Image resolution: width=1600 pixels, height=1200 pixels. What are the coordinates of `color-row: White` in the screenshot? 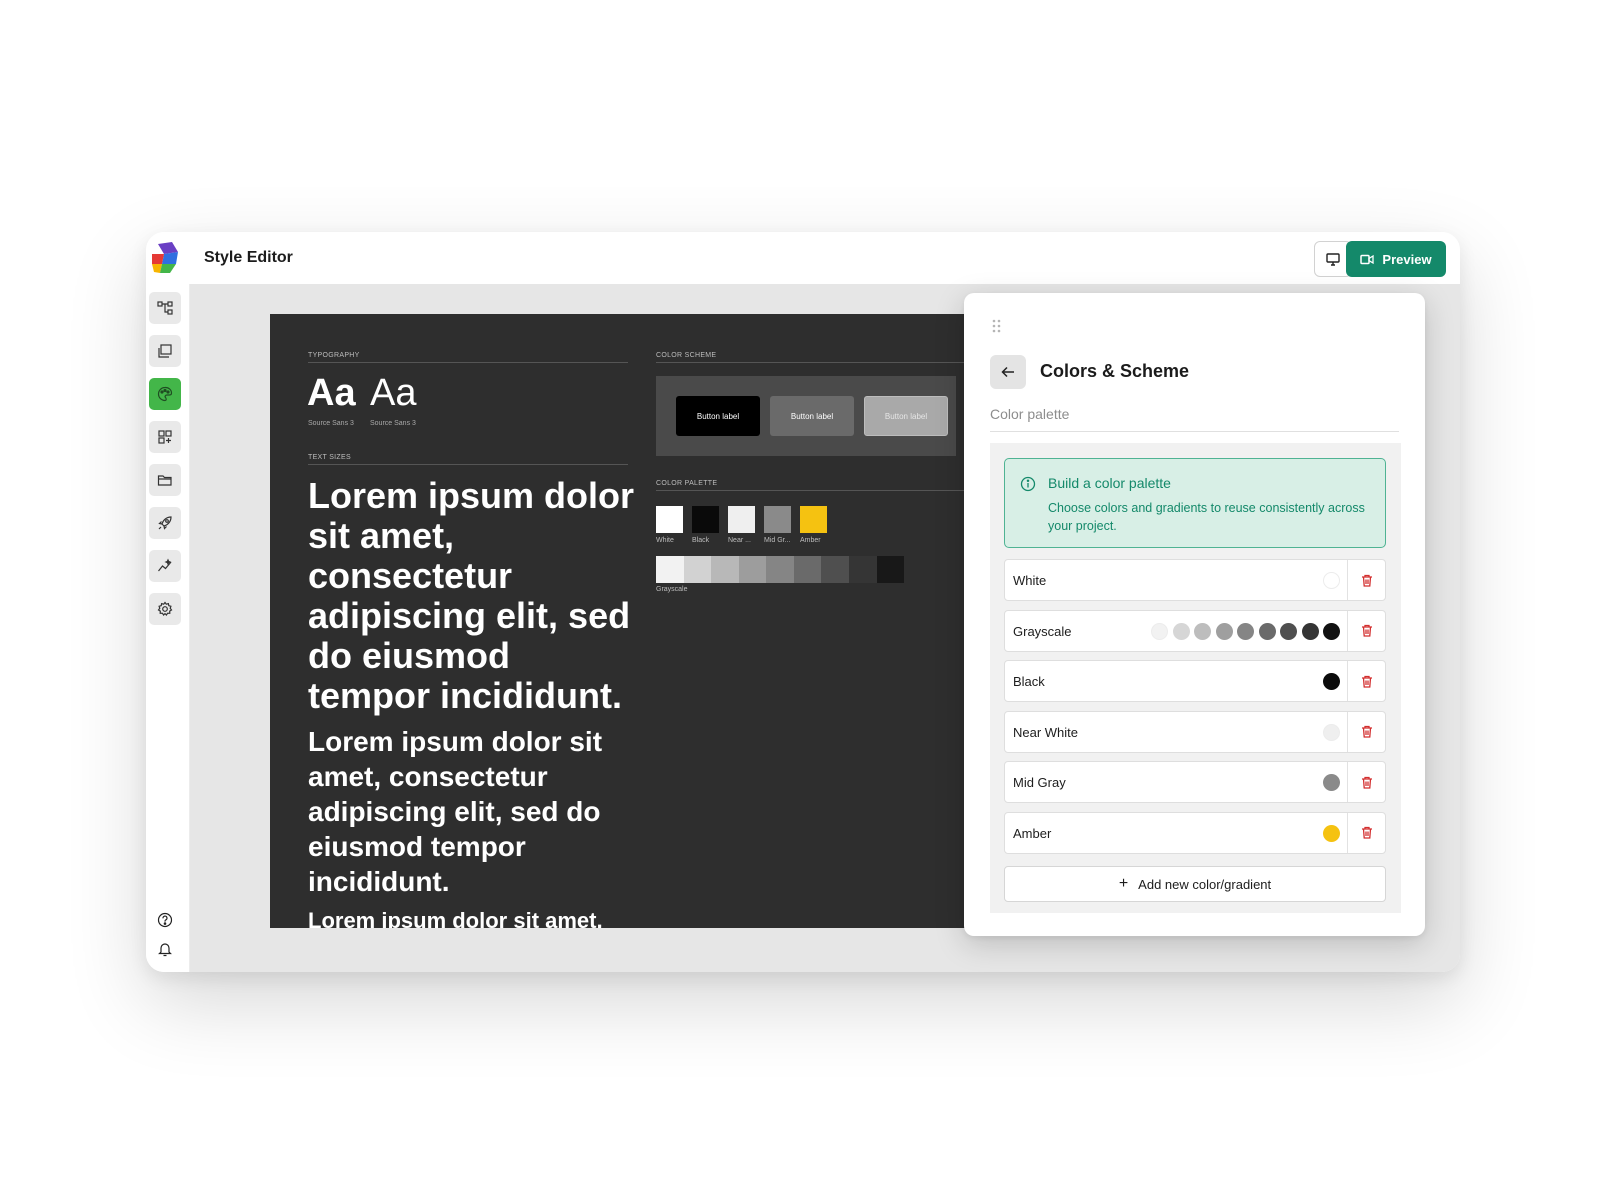 It's located at (1195, 580).